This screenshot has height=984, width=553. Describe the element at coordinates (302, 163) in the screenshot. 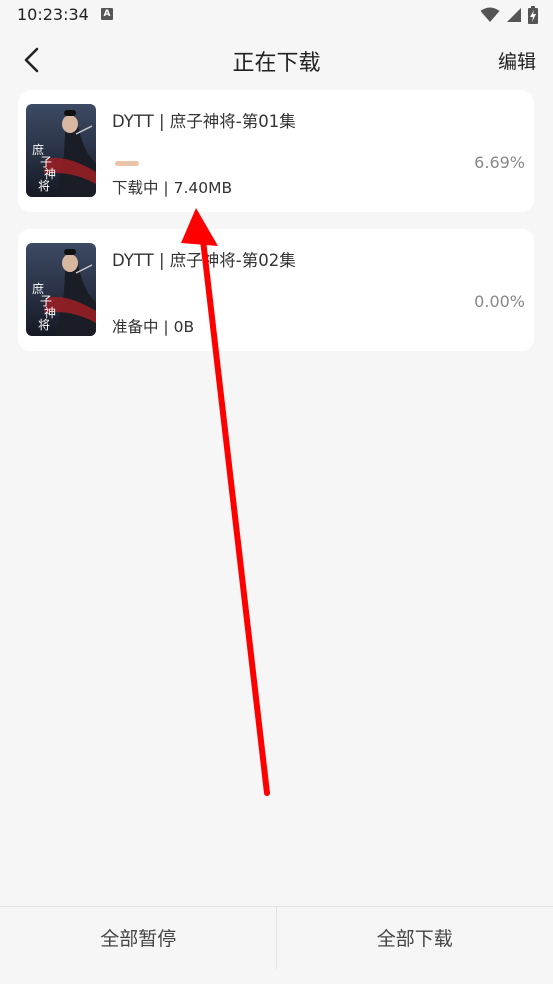

I see `progress-bar` at that location.